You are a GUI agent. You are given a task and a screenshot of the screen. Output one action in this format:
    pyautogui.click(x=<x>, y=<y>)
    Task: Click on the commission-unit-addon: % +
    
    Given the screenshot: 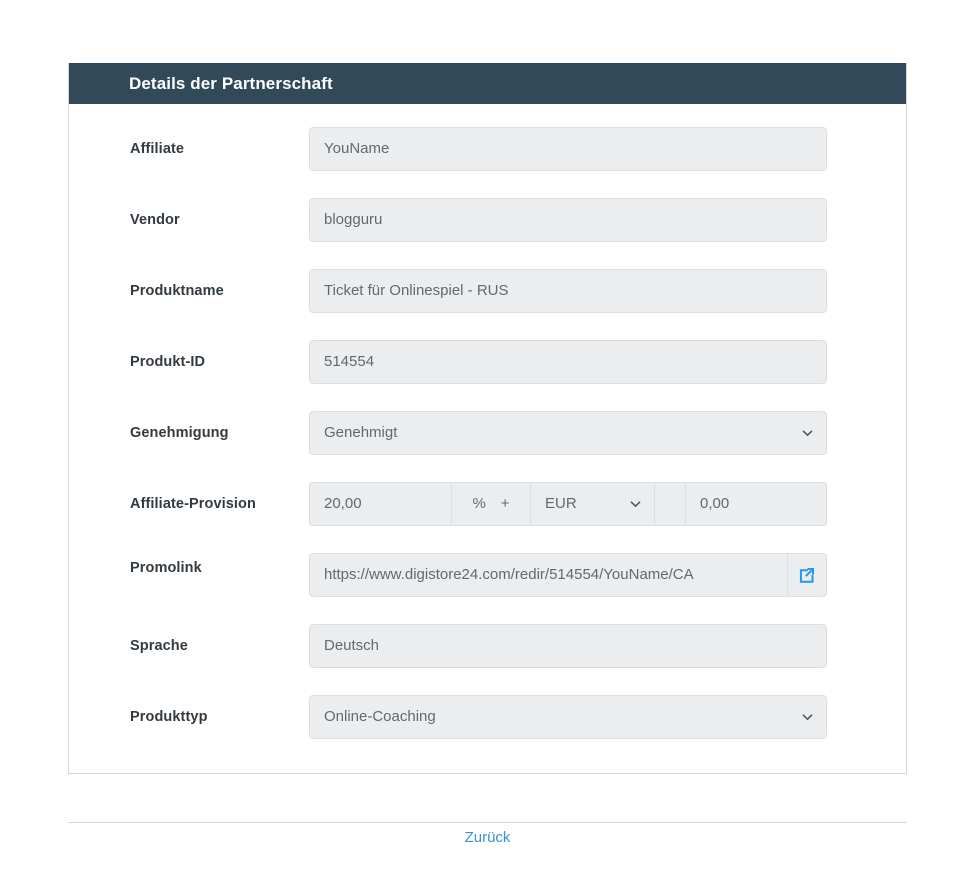 What is the action you would take?
    pyautogui.click(x=491, y=503)
    